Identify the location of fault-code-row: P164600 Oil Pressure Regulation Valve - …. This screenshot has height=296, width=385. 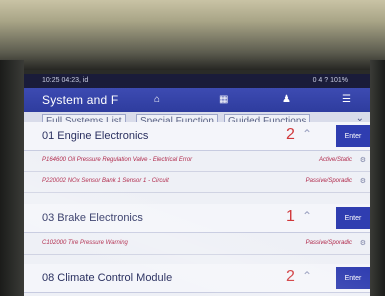
(197, 161).